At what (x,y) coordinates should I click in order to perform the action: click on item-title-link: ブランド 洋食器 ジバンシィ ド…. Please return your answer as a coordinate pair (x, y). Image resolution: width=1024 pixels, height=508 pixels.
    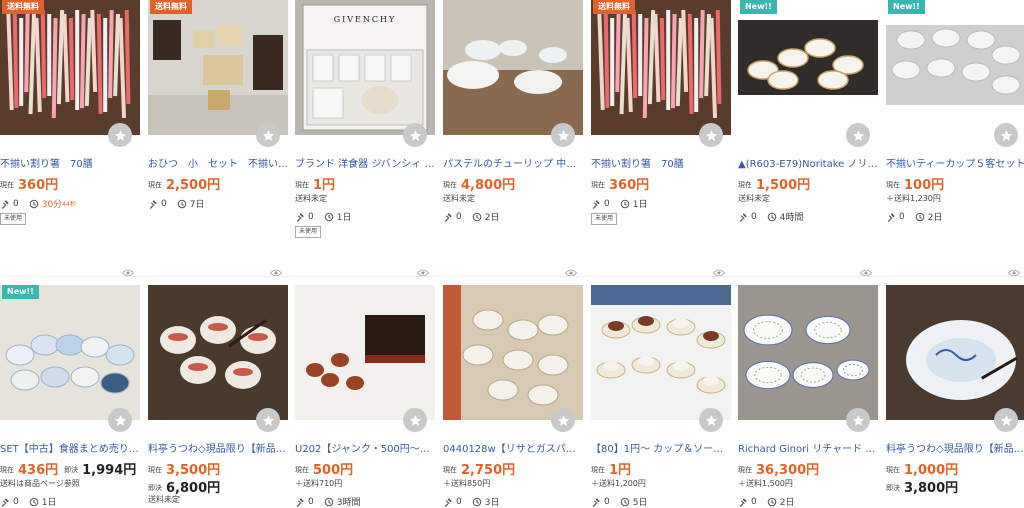
    Looking at the image, I should click on (365, 162).